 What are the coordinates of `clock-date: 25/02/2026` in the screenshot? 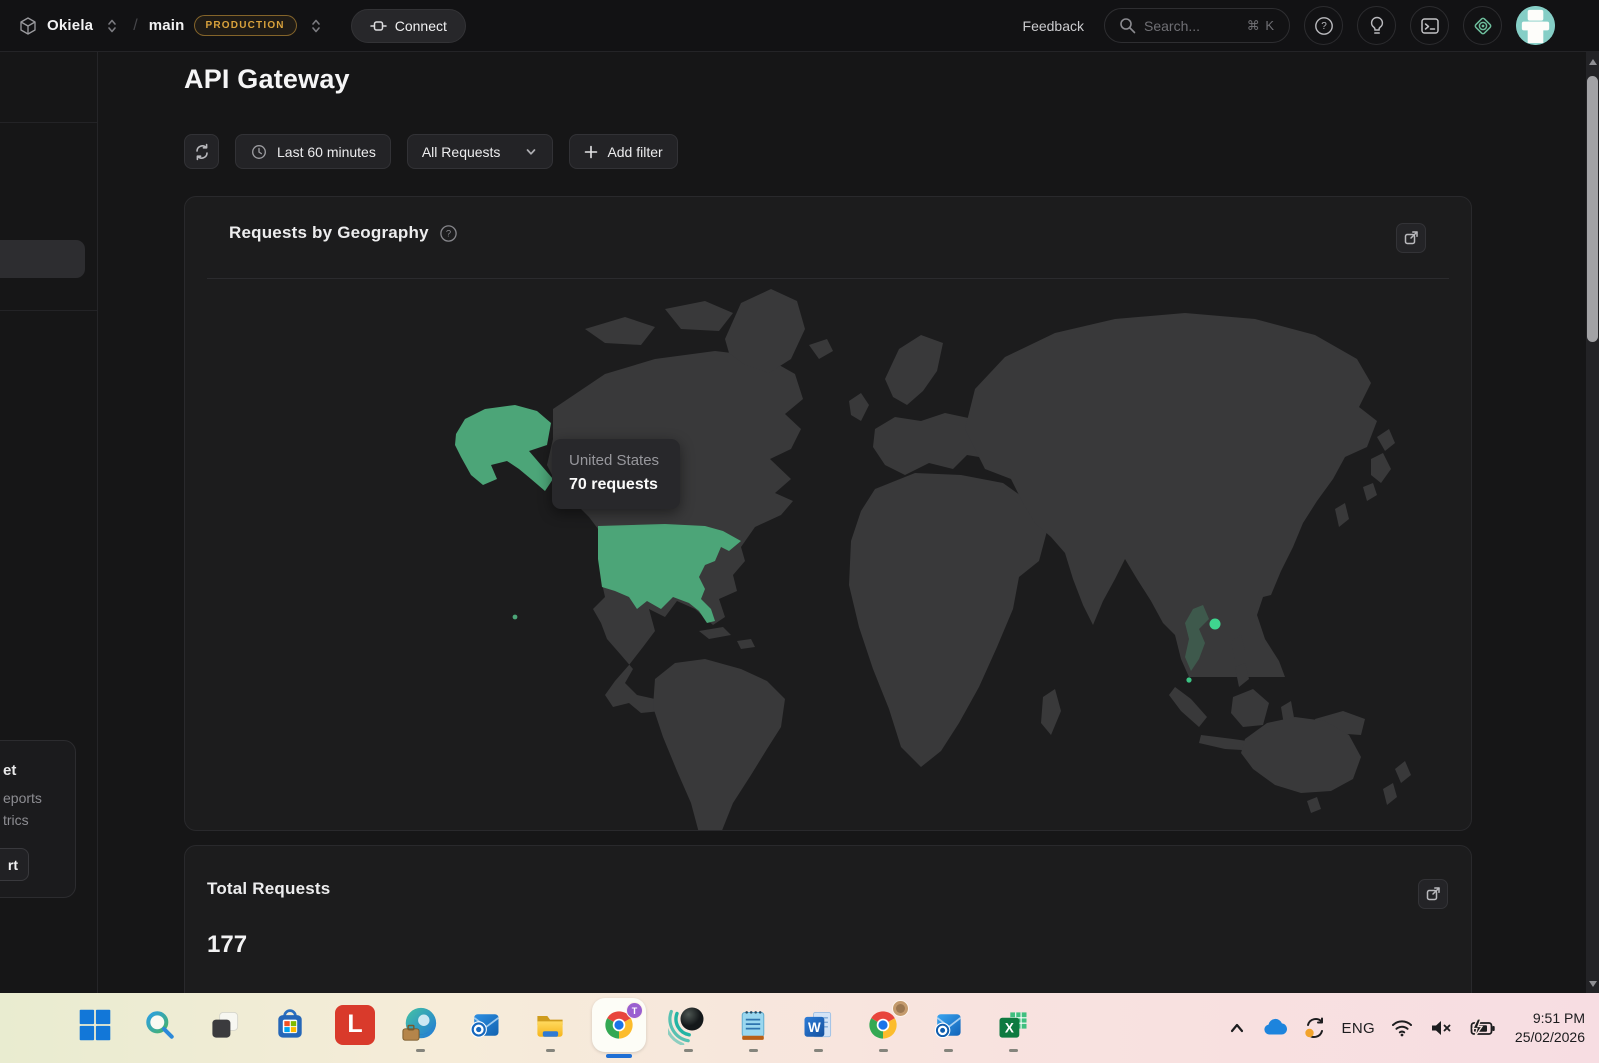 It's located at (1549, 1037).